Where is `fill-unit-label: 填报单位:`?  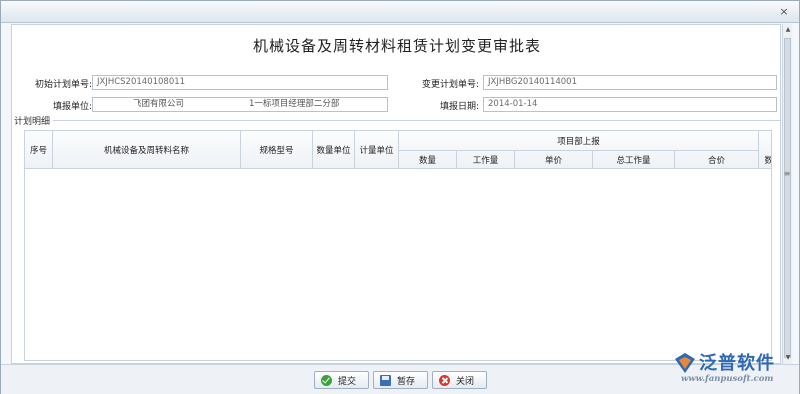
fill-unit-label: 填报单位: is located at coordinates (72, 107).